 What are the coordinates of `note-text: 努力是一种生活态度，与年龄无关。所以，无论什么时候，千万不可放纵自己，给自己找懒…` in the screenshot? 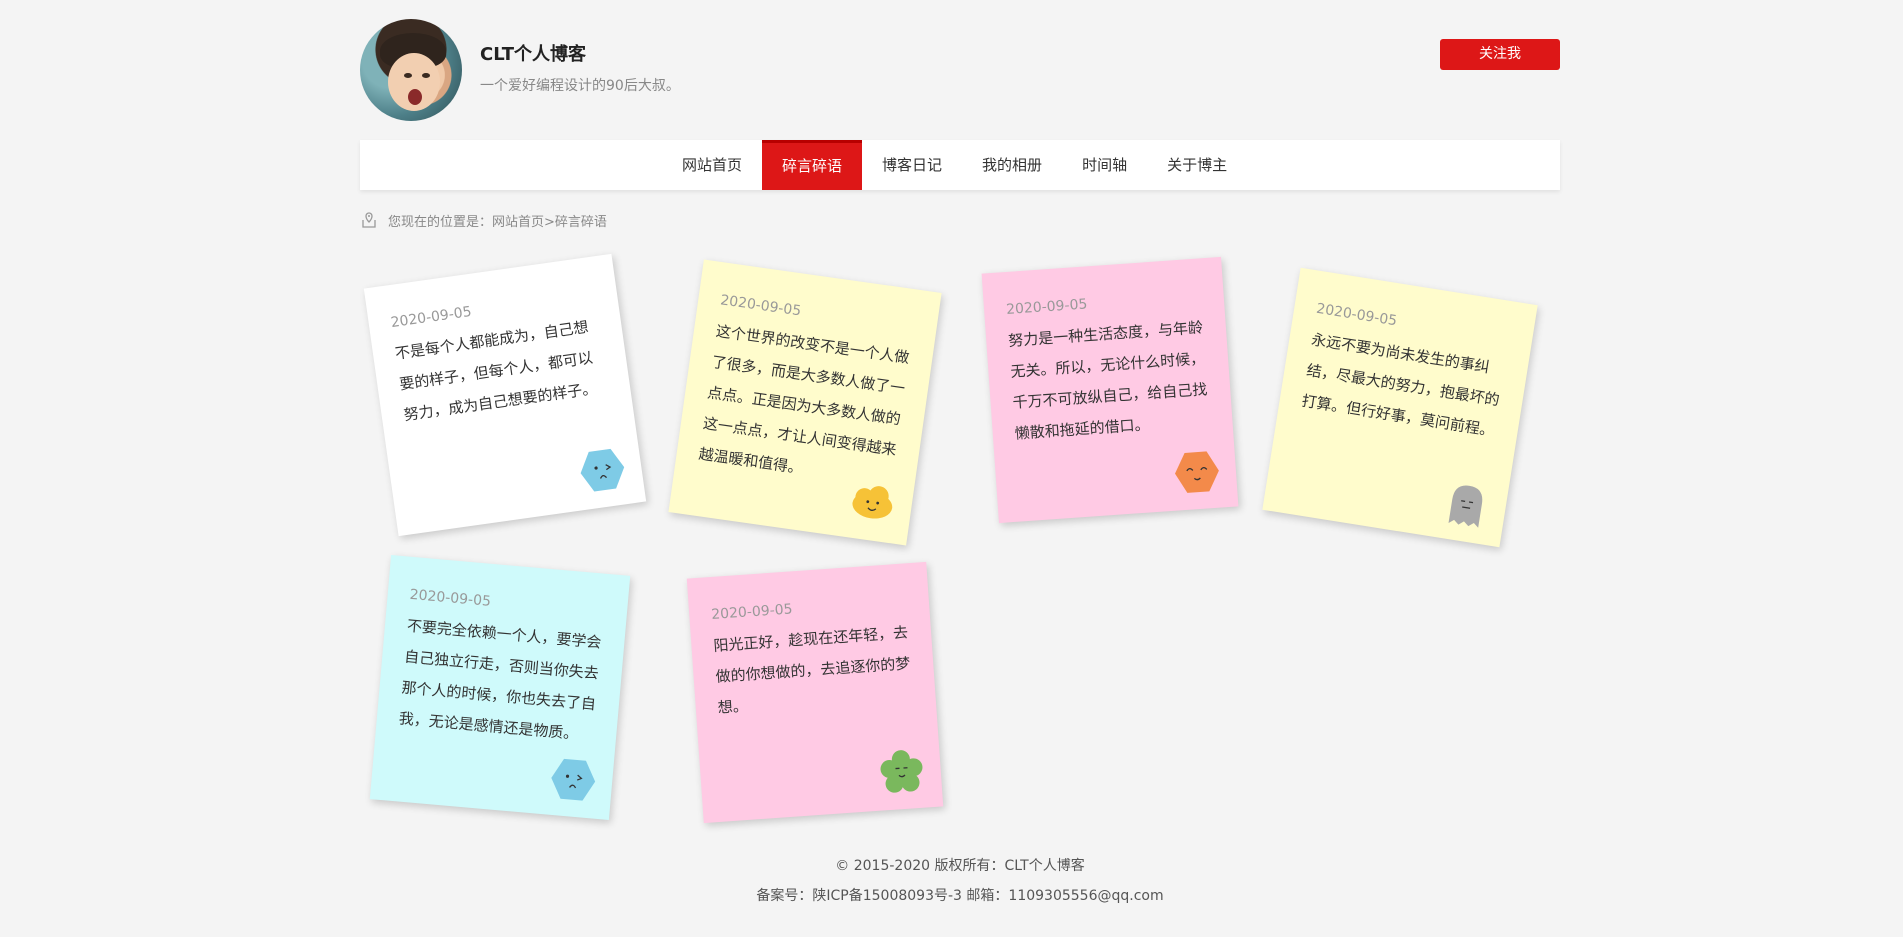 It's located at (1107, 380).